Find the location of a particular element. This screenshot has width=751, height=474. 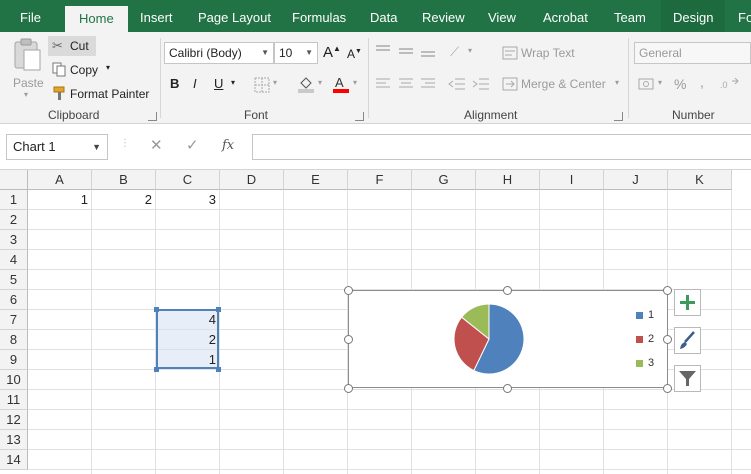

name-box: Chart 1 ▼ is located at coordinates (57, 147).